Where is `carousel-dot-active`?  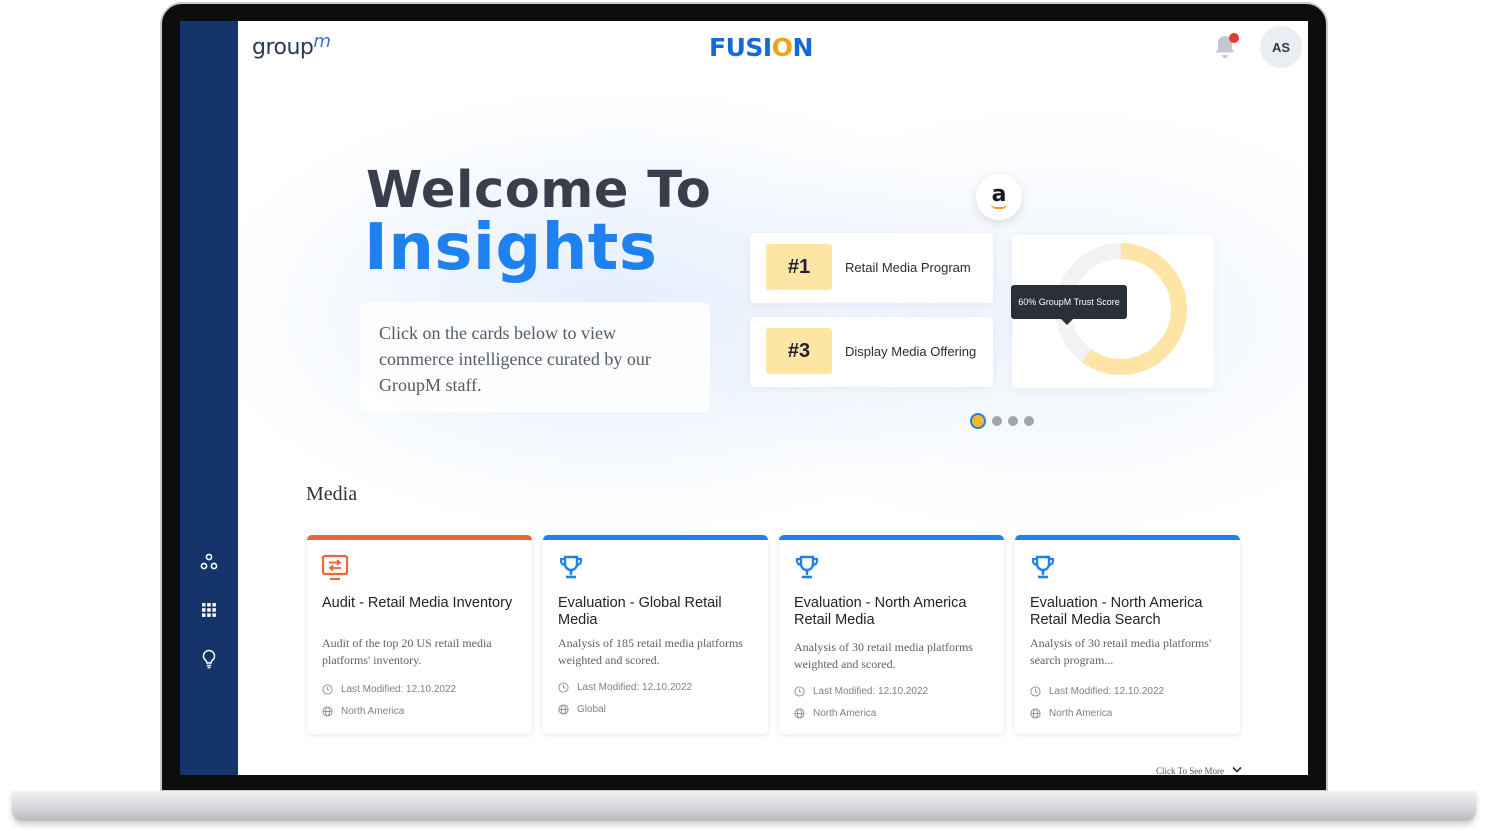
carousel-dot-active is located at coordinates (978, 421).